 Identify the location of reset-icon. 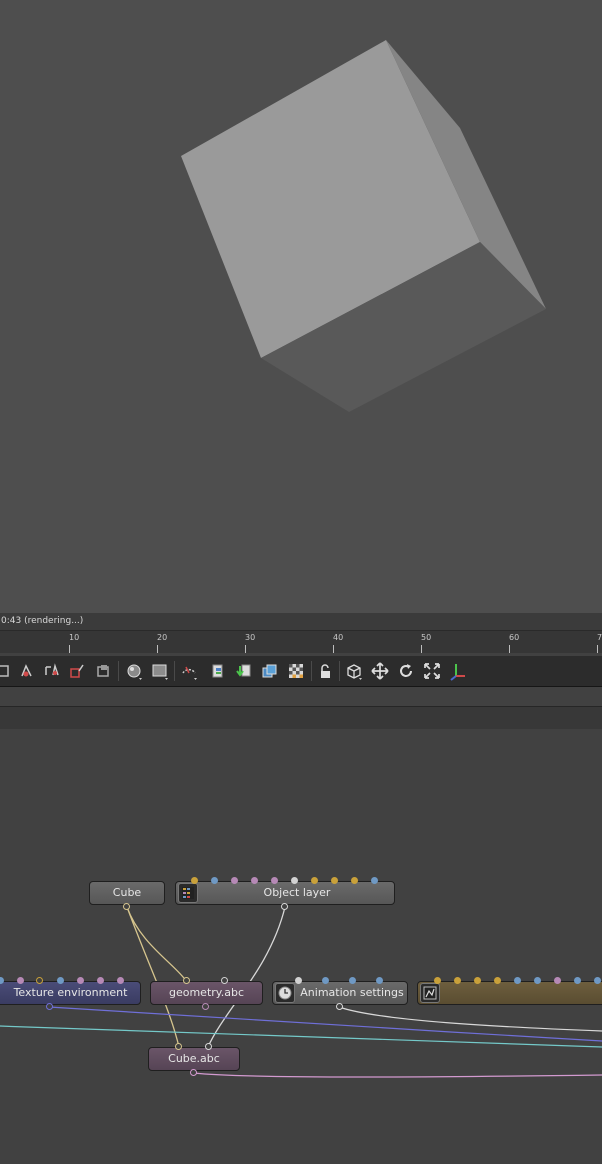
(406, 671).